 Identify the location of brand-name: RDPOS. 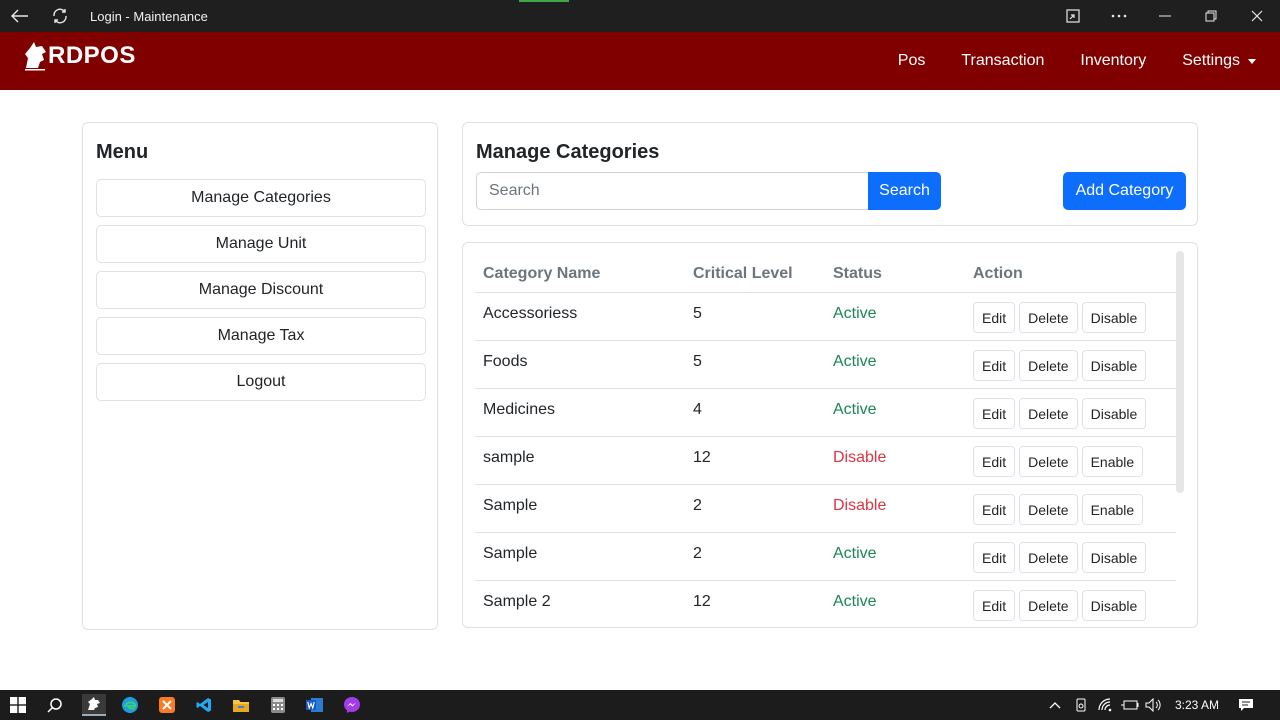
(92, 55).